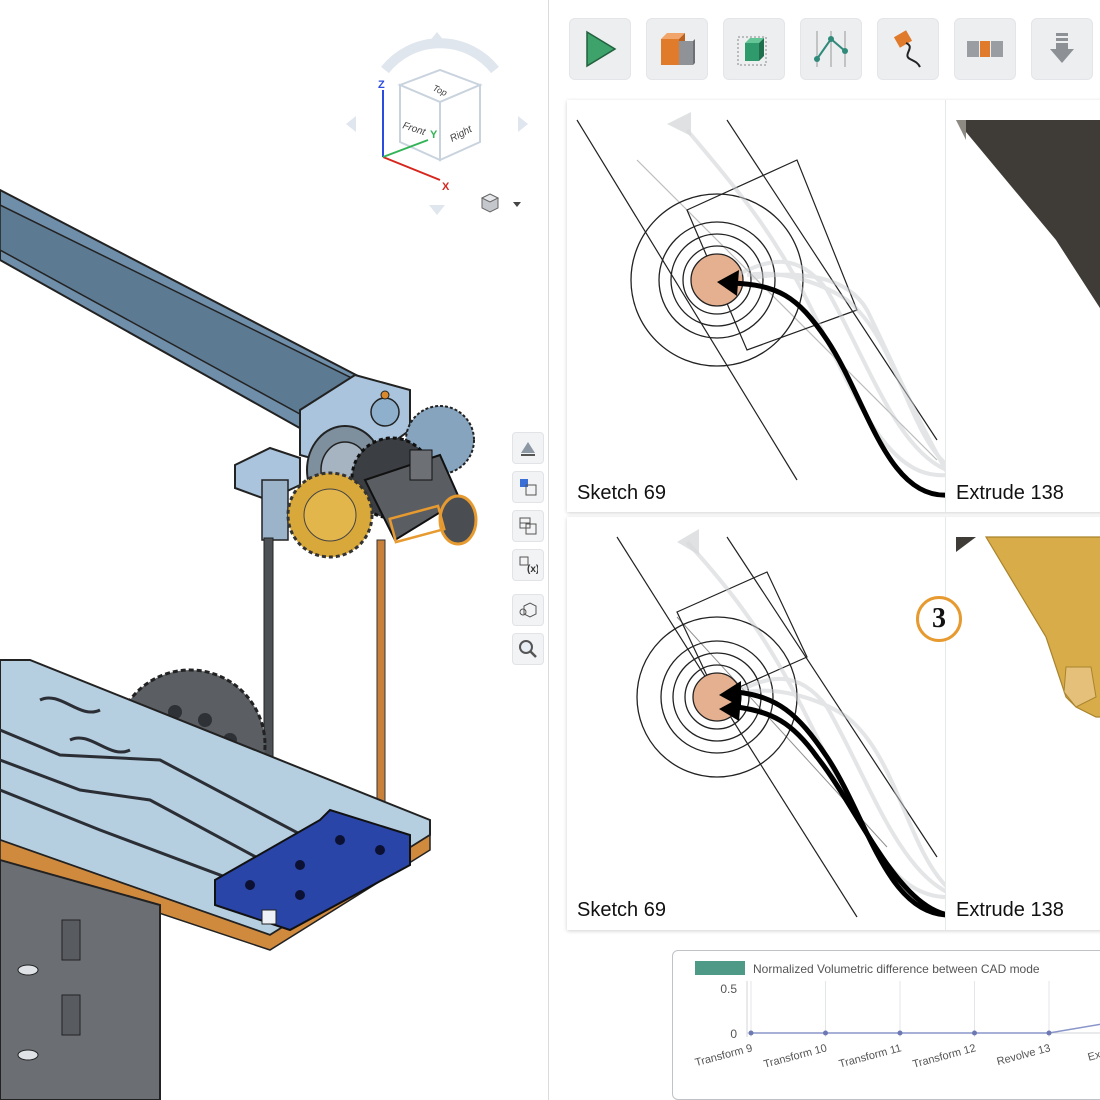  I want to click on variable-table-icon: (x), so click(528, 565).